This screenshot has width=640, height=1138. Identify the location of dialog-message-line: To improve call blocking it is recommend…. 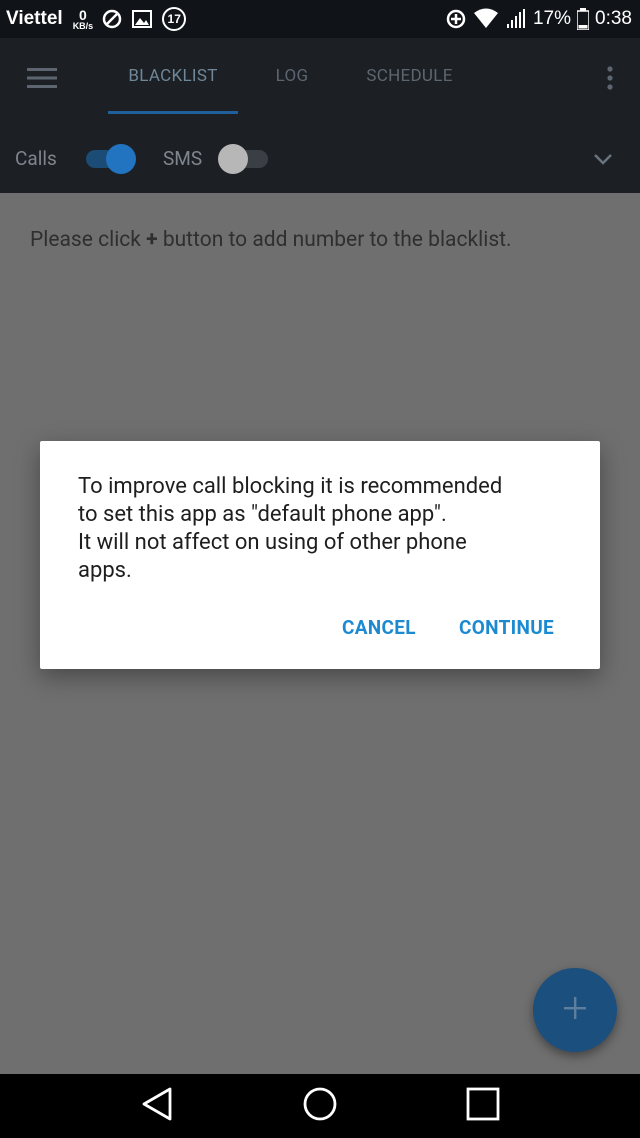
(290, 486).